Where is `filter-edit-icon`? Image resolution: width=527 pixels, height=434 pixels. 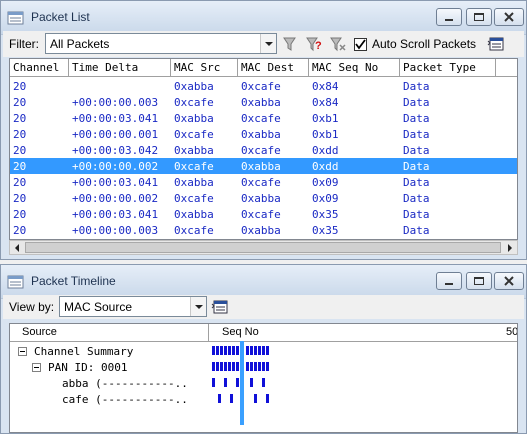
filter-edit-icon is located at coordinates (290, 44).